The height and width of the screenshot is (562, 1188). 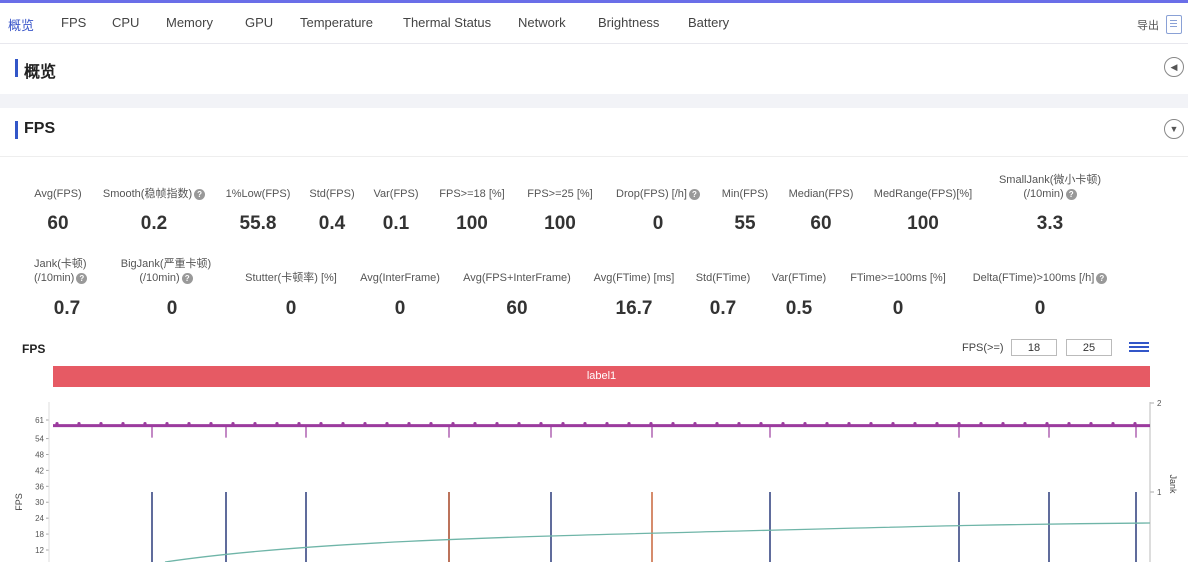 I want to click on metric-label: Smooth(稳帧指数)?, so click(x=154, y=194).